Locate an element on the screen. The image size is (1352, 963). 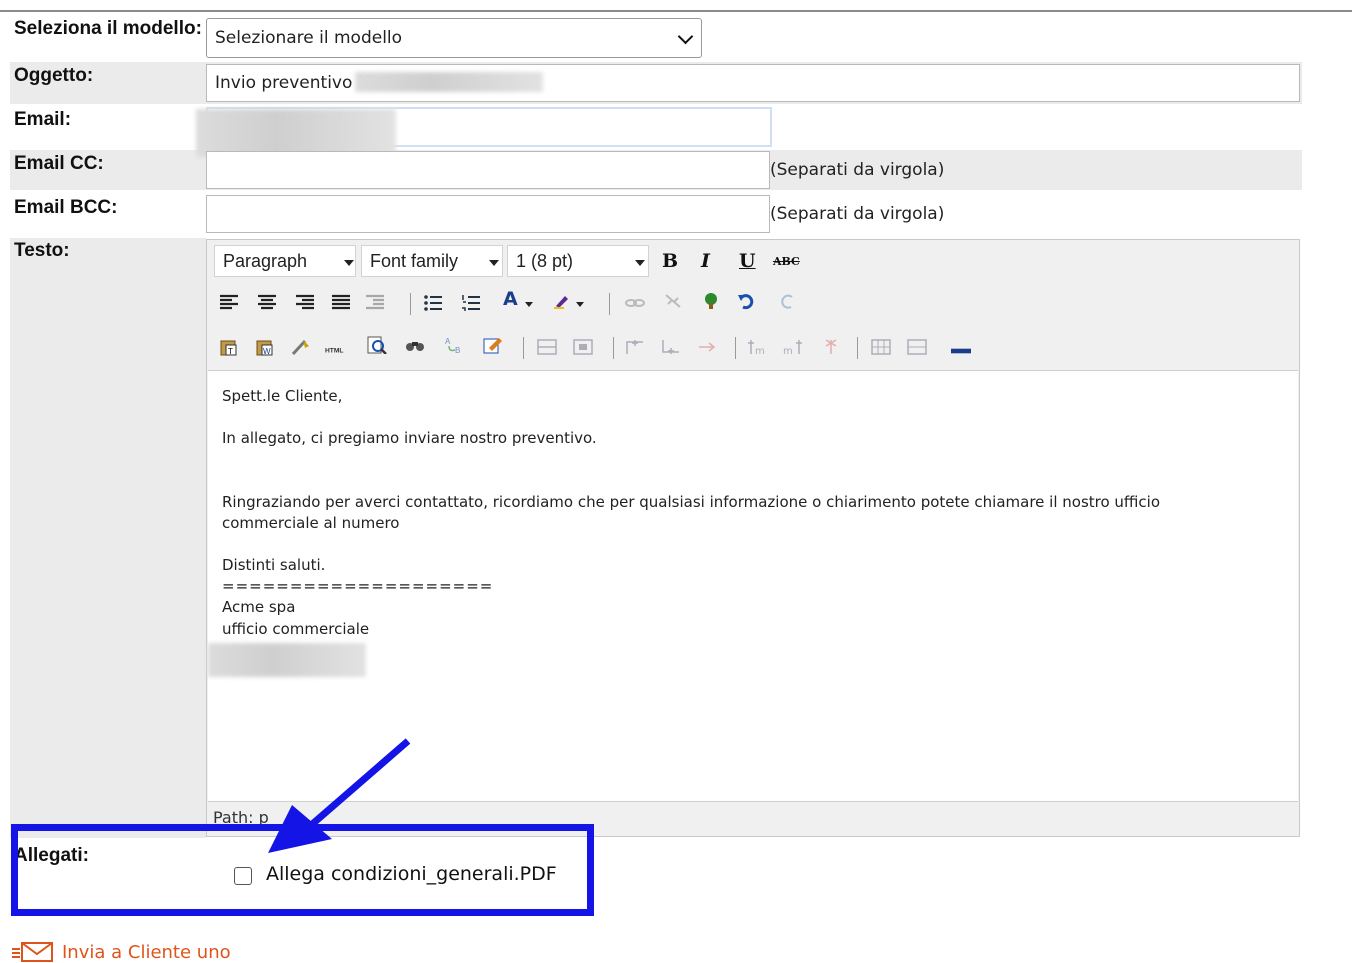
format-select-value: Paragraph is located at coordinates (265, 261).